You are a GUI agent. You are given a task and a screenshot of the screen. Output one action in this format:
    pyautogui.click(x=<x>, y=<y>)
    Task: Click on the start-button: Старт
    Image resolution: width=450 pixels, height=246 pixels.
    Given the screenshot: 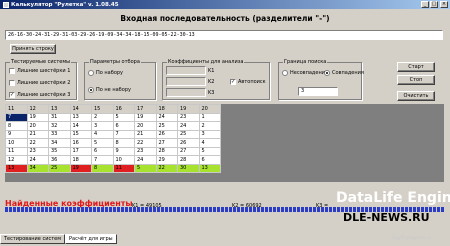 What is the action you would take?
    pyautogui.click(x=416, y=67)
    